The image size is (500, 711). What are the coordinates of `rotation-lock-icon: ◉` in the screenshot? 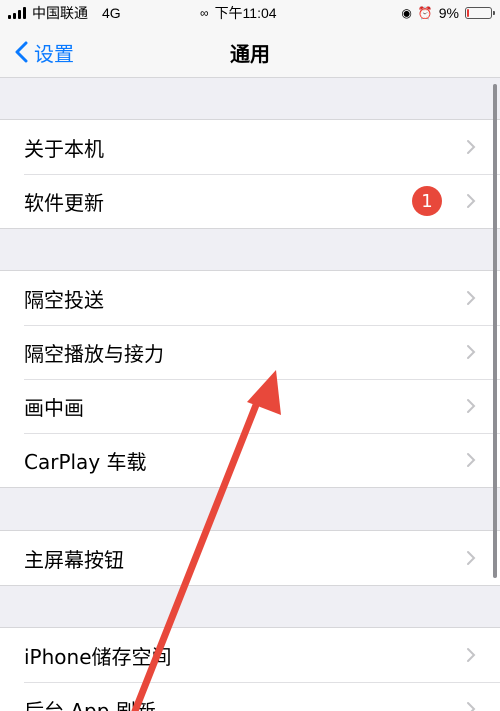 It's located at (406, 13).